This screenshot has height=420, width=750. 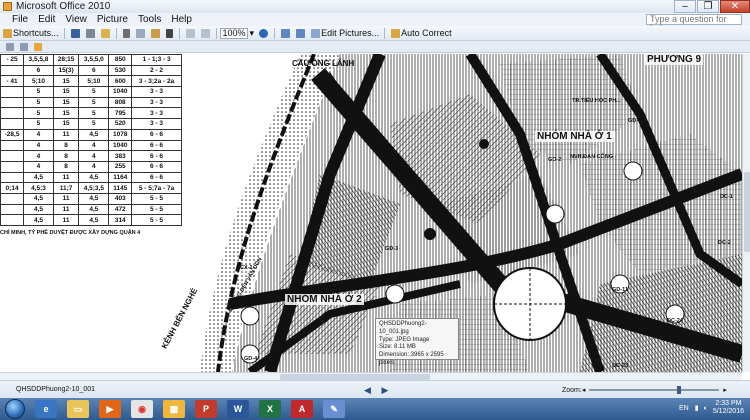 What do you see at coordinates (174, 409) in the screenshot?
I see `picture-manager-icon: ▦` at bounding box center [174, 409].